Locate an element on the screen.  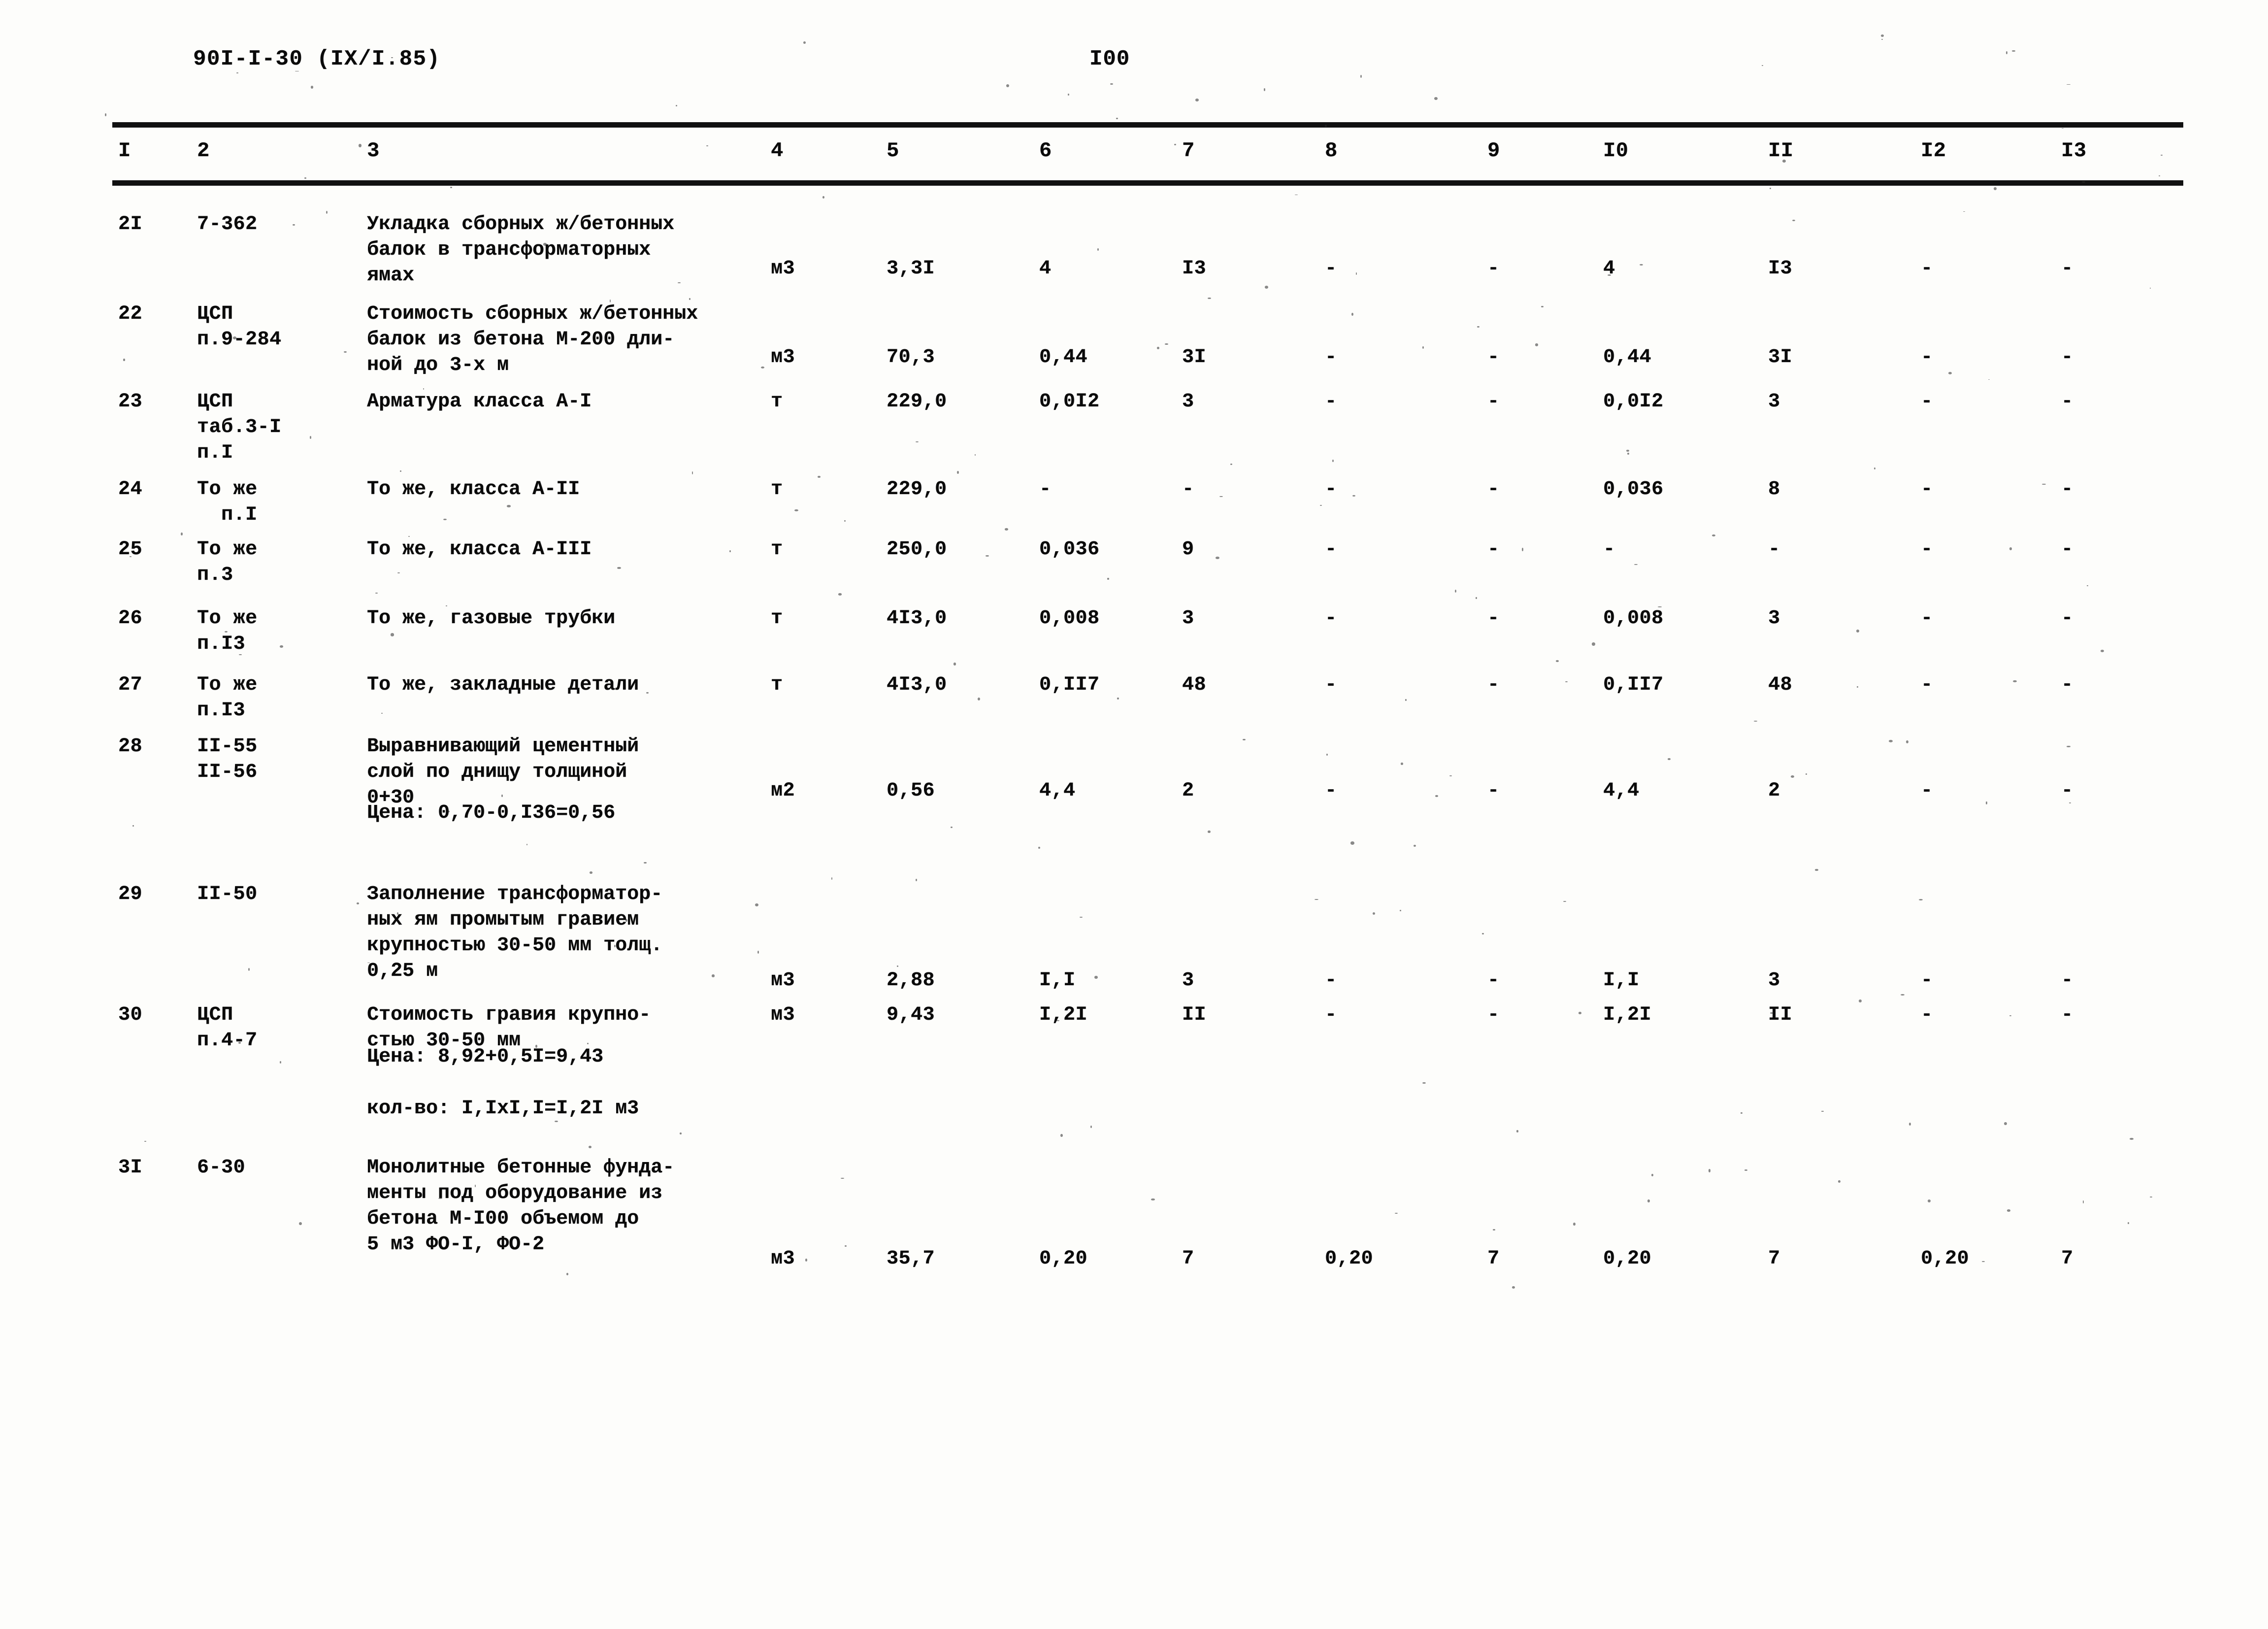
row-col7-value: 9 is located at coordinates (1188, 549).